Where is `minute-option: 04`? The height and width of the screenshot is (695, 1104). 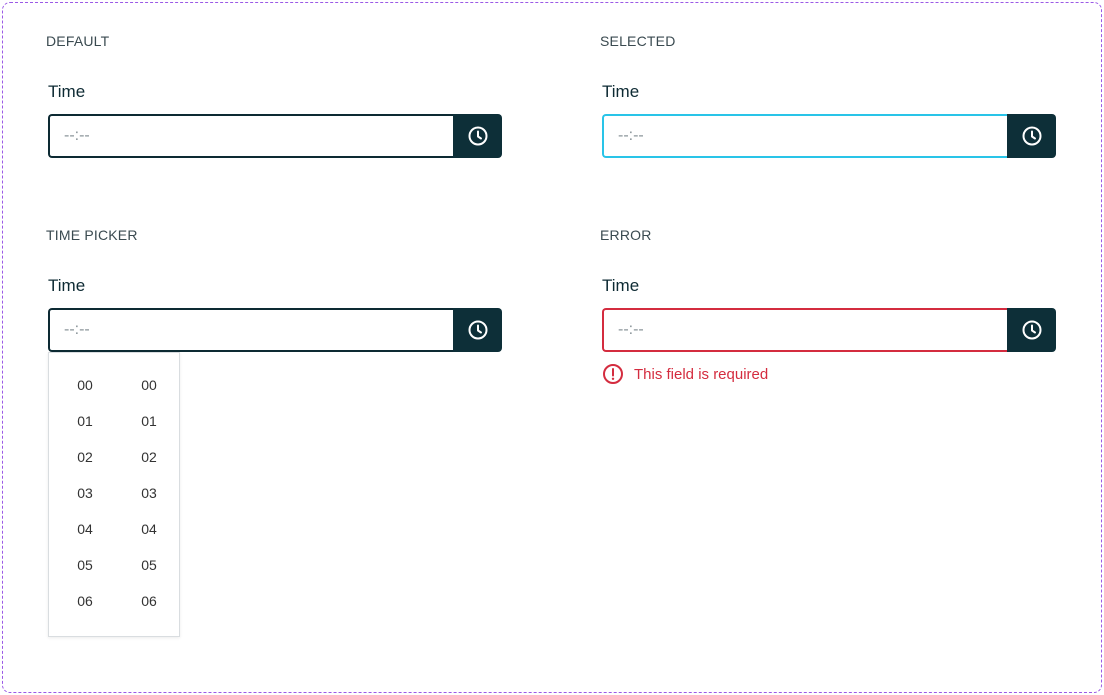
minute-option: 04 is located at coordinates (149, 529).